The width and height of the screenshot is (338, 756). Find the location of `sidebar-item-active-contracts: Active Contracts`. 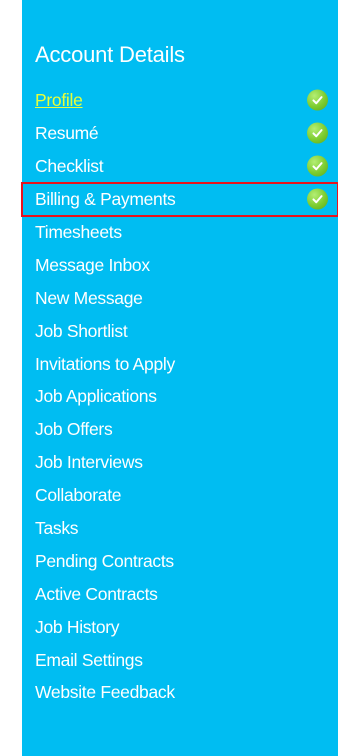

sidebar-item-active-contracts: Active Contracts is located at coordinates (180, 593).